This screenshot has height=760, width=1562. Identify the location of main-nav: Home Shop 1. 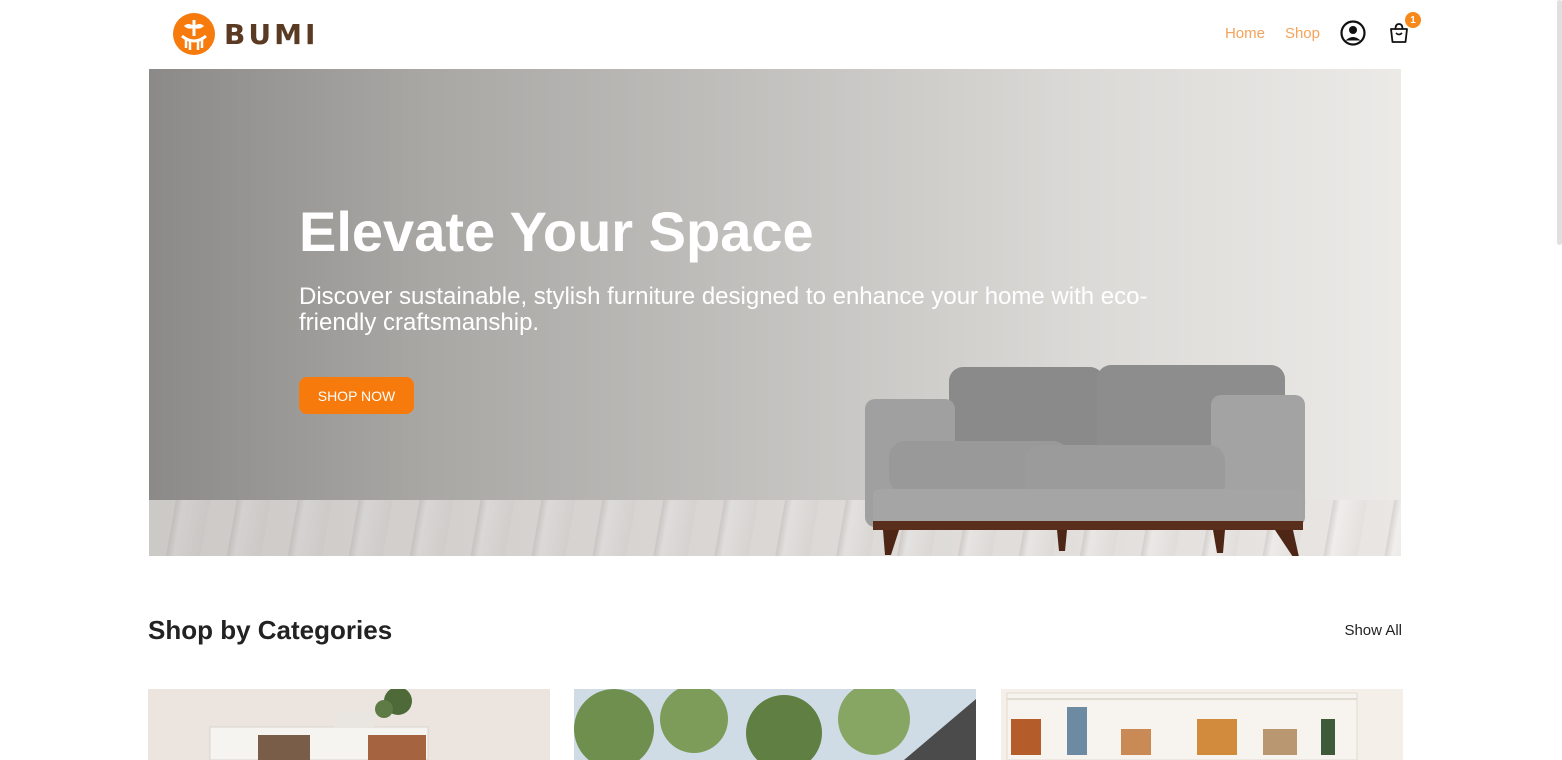
(1323, 31).